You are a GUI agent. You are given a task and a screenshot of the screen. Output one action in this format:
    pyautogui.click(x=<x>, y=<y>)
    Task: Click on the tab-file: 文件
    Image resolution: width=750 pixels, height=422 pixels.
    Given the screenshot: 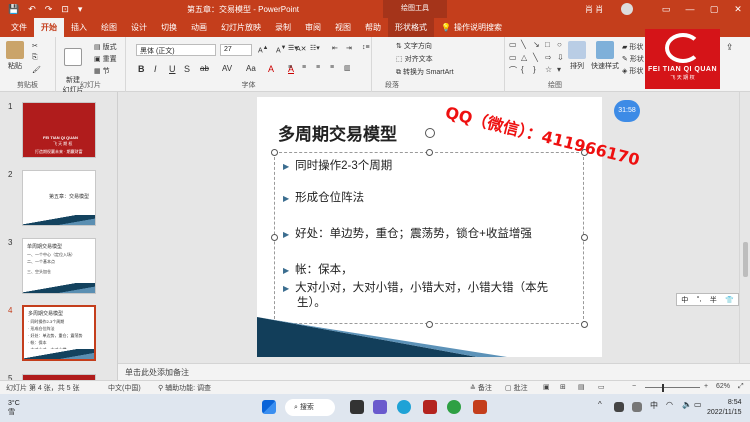 What is the action you would take?
    pyautogui.click(x=19, y=27)
    